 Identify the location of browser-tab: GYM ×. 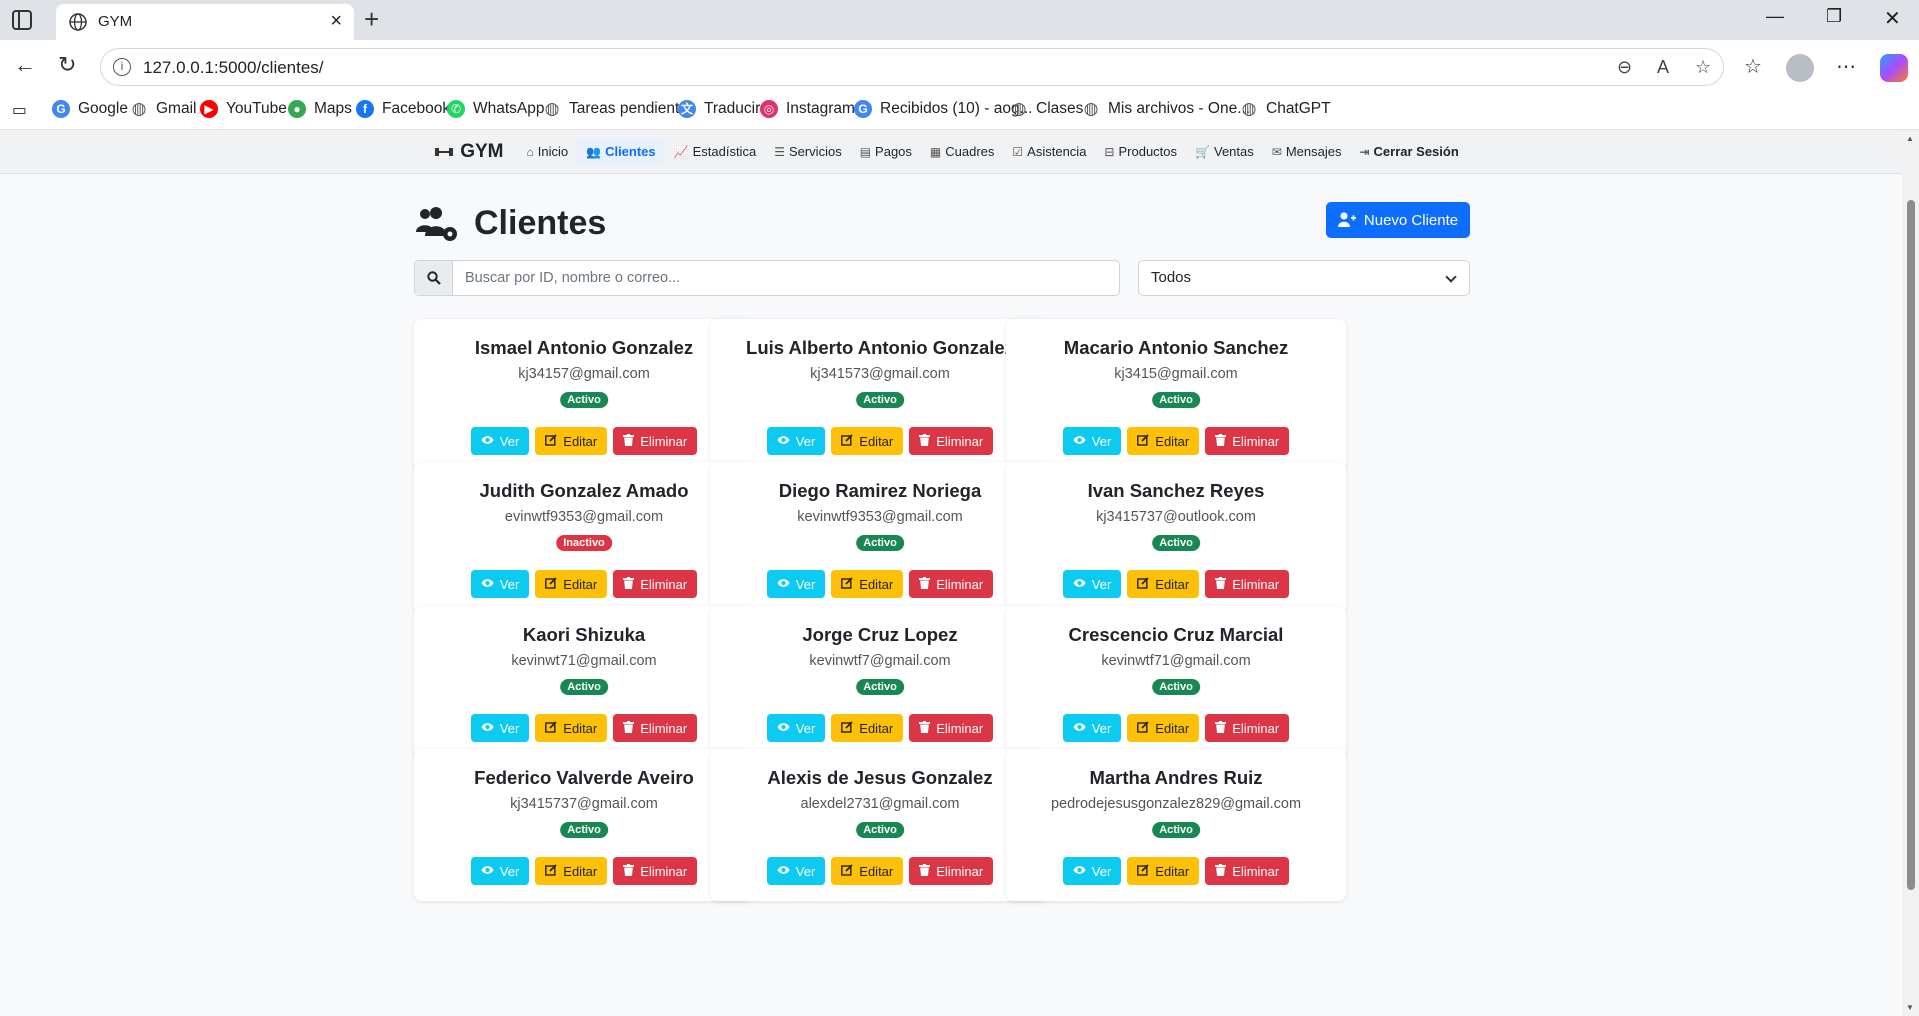
(205, 22).